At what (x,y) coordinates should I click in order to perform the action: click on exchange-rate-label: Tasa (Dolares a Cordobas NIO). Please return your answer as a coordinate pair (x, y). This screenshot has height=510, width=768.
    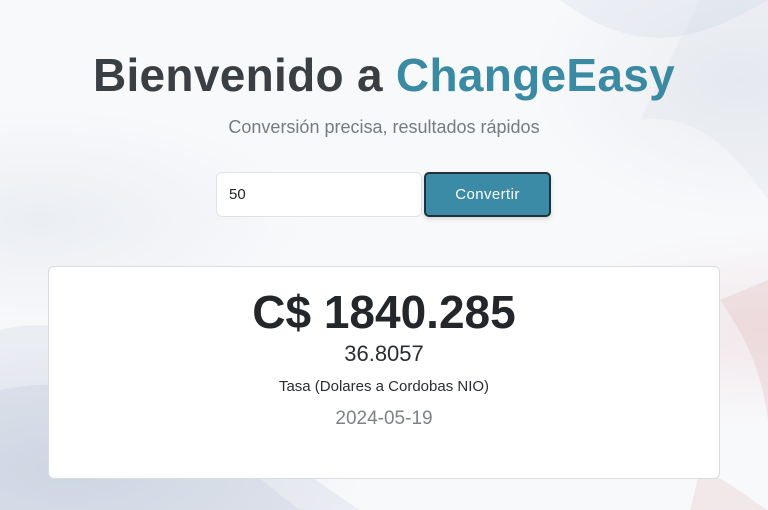
    Looking at the image, I should click on (384, 386).